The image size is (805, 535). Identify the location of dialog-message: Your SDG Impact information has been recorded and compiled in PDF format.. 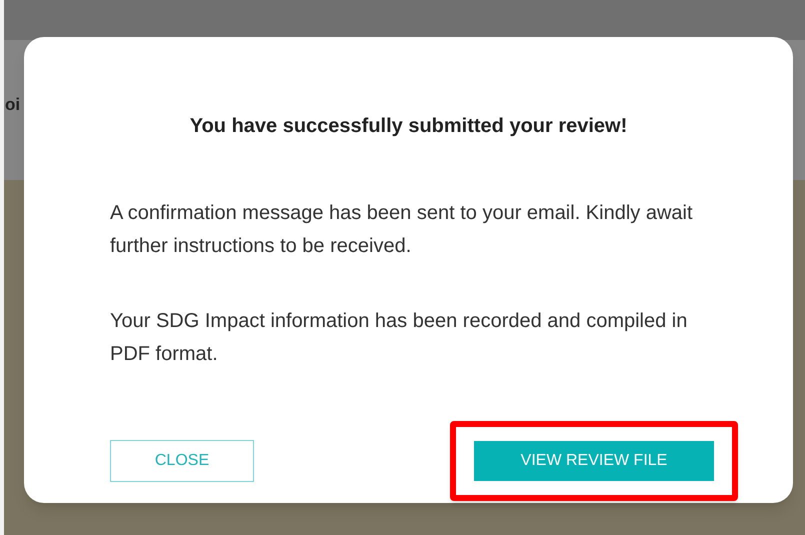
(399, 338).